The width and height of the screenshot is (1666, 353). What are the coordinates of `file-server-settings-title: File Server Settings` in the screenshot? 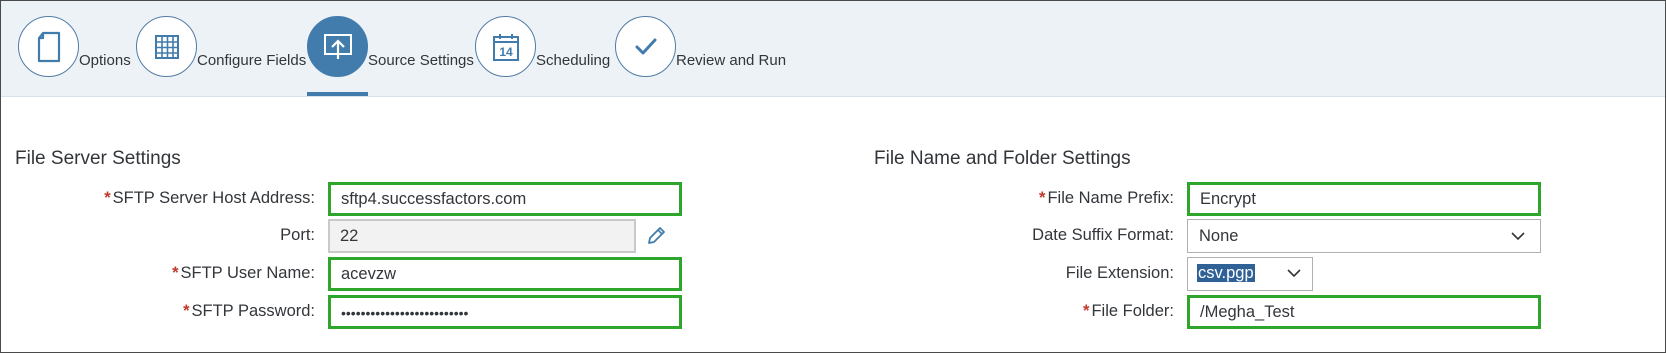 It's located at (98, 158).